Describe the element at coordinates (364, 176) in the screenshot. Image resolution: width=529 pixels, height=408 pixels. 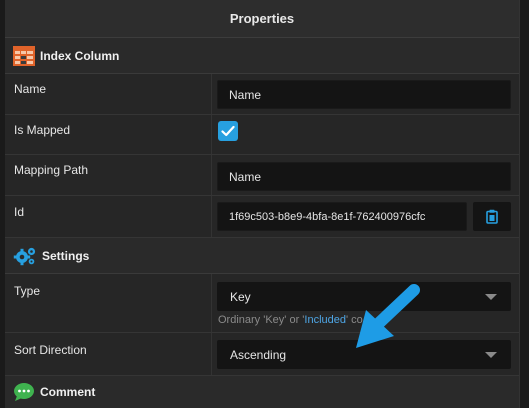
I see `mapping-path-input: Name` at that location.